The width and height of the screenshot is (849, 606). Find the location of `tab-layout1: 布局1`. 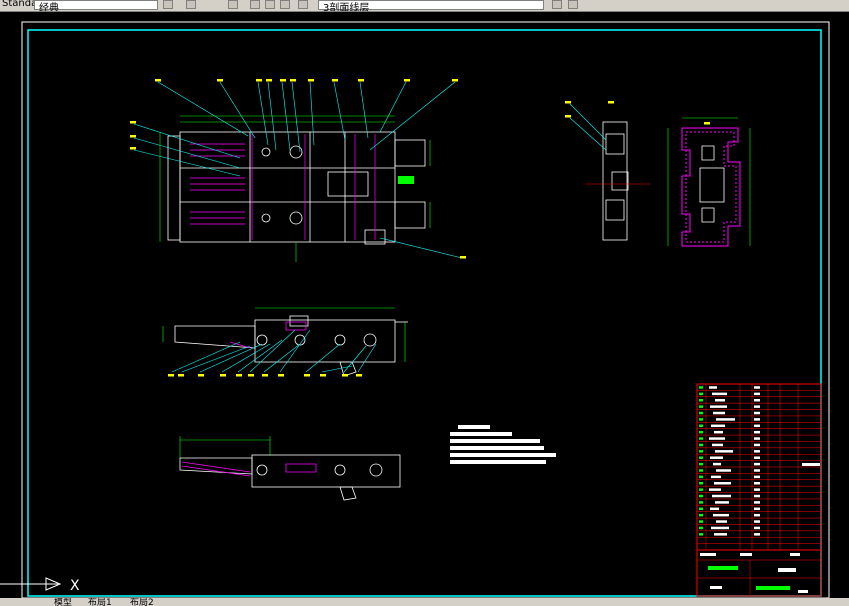

tab-layout1: 布局1 is located at coordinates (100, 602).